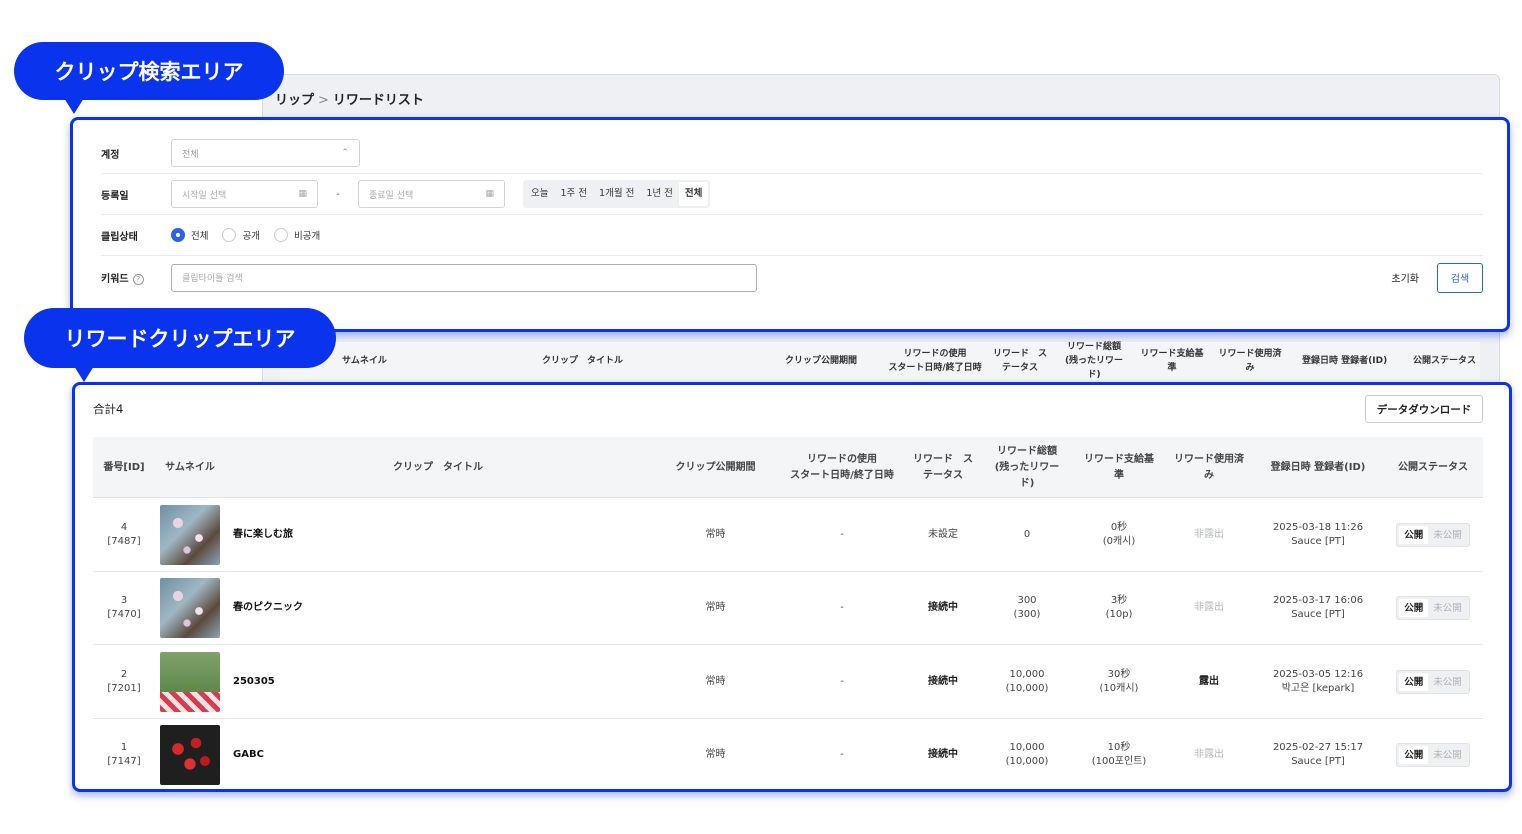 The image size is (1522, 834). I want to click on keyword-placeholder: 클립타이틀 검색, so click(212, 279).